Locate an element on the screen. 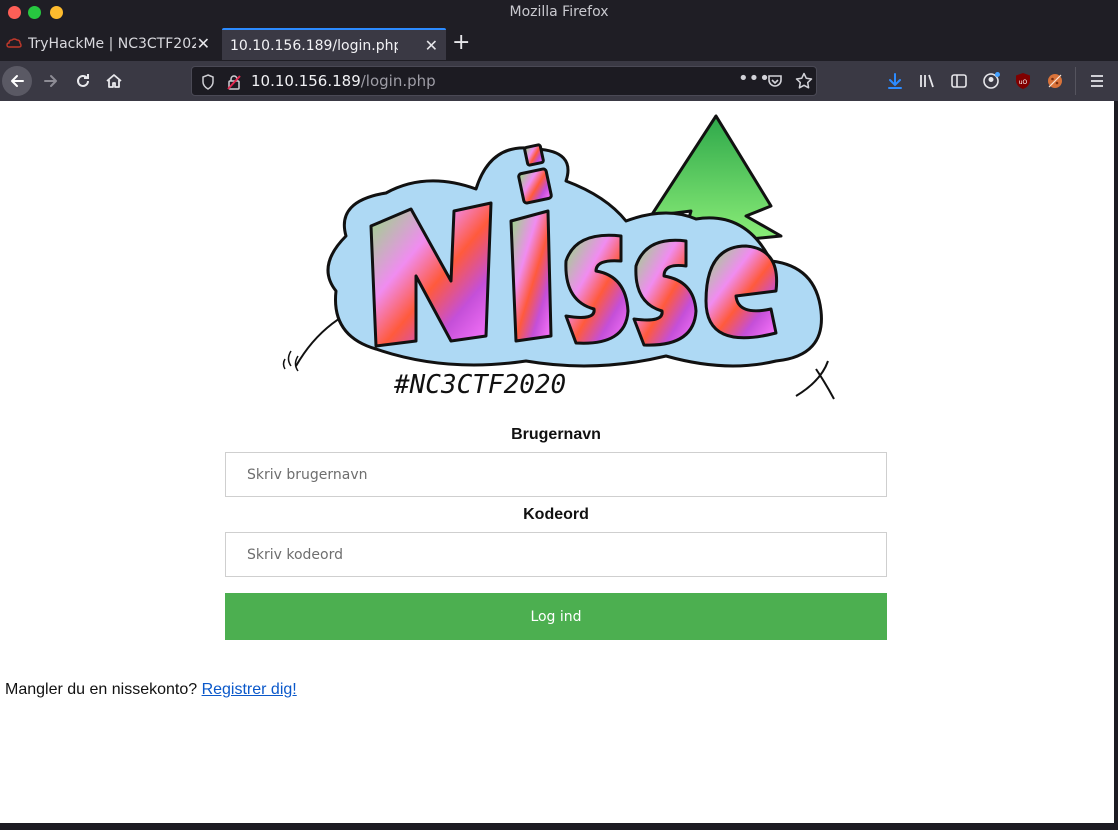 The height and width of the screenshot is (830, 1118). insecure-lock-icon is located at coordinates (234, 82).